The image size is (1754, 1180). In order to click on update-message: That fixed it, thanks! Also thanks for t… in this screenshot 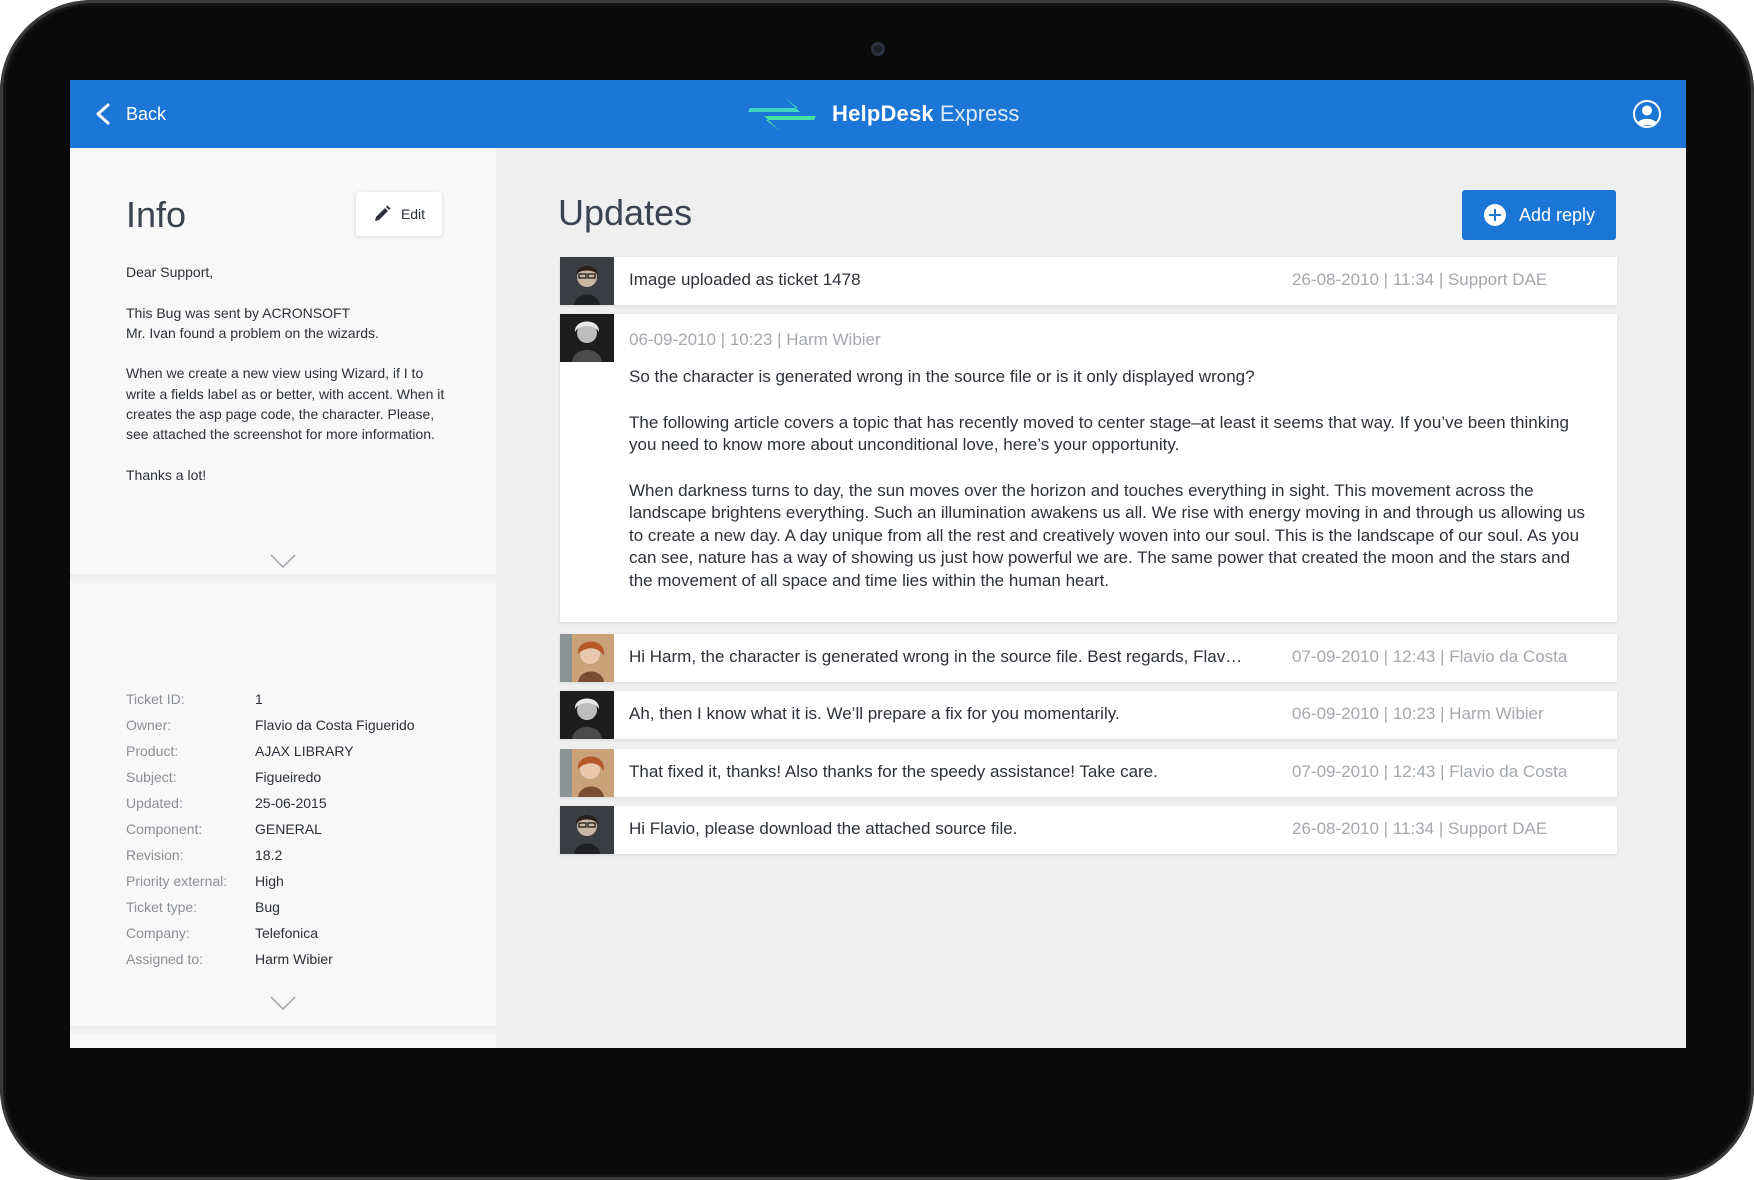, I will do `click(893, 771)`.